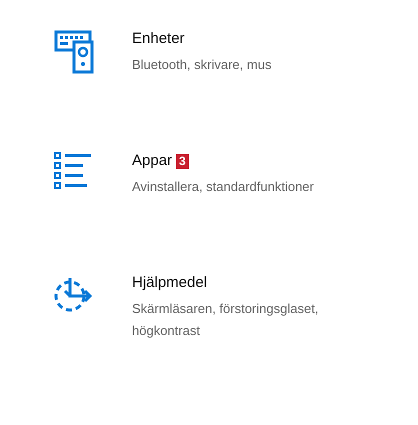 Image resolution: width=418 pixels, height=425 pixels. I want to click on category-title: Hjälpmedel, so click(170, 283).